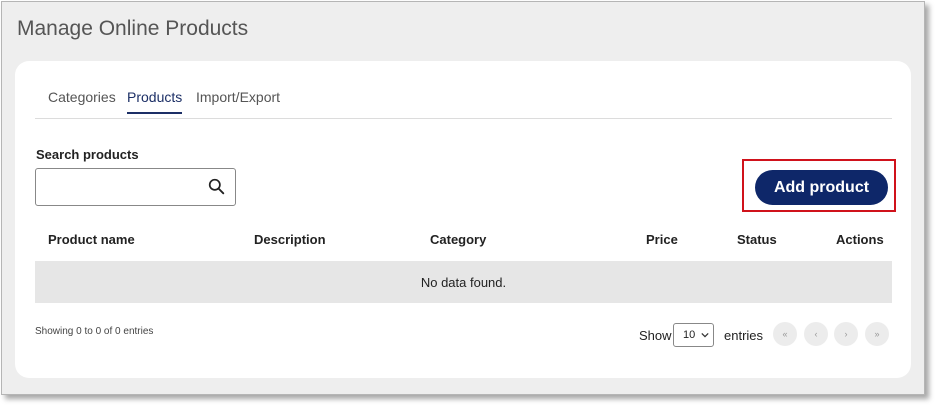 This screenshot has height=407, width=937. Describe the element at coordinates (689, 335) in the screenshot. I see `page-size-value: 10` at that location.